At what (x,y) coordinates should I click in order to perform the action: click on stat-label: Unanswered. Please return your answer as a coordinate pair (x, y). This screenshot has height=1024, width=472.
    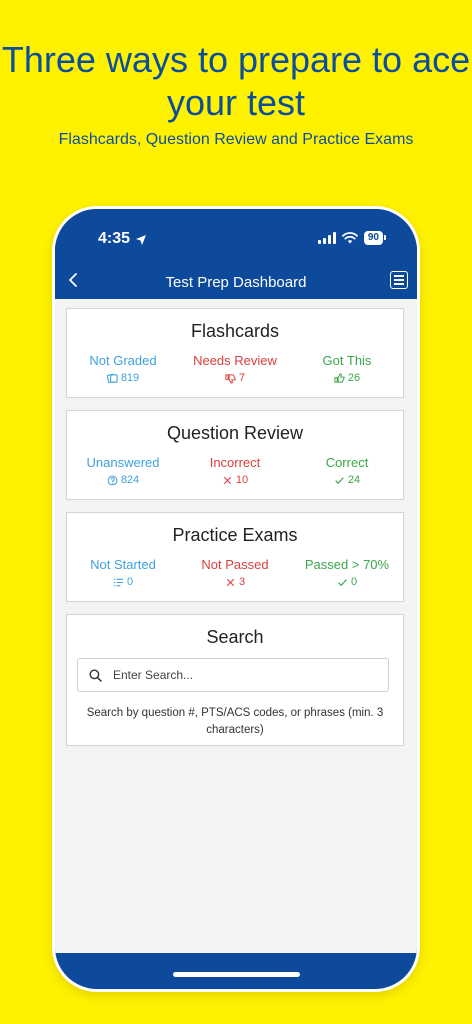
    Looking at the image, I should click on (123, 462).